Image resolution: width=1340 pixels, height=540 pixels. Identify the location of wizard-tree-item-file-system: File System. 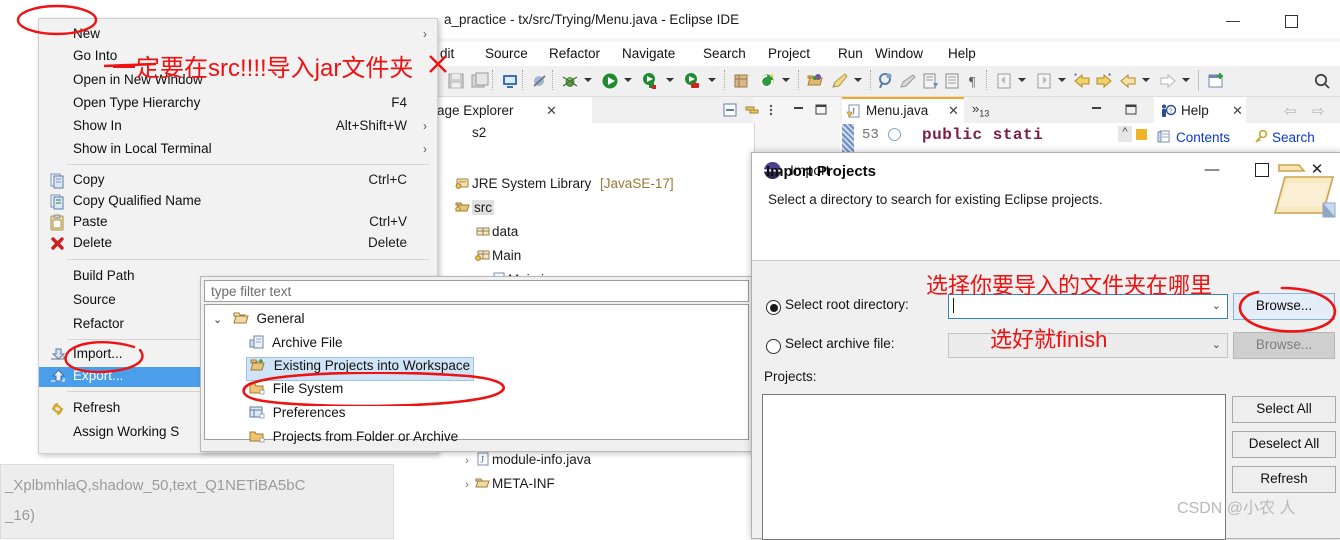
(296, 392).